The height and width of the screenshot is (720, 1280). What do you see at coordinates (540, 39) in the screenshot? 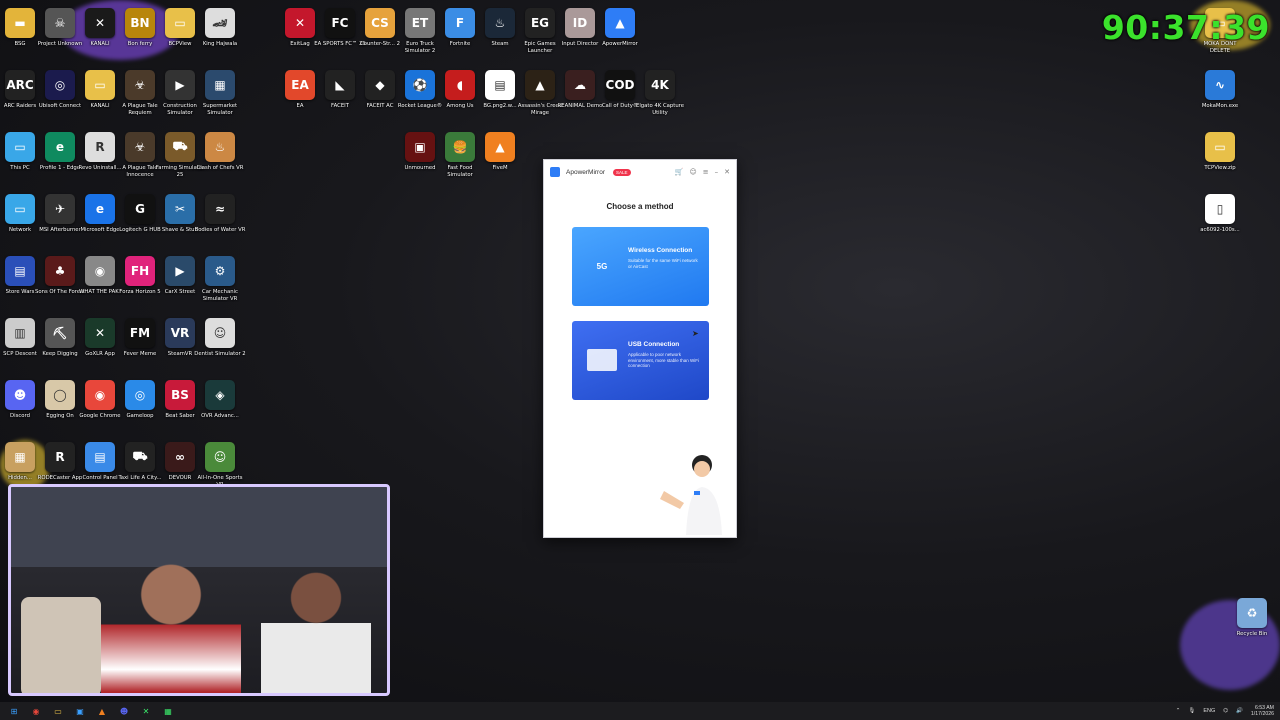
I see `desktop-icon: EG Epic Games Launcher` at bounding box center [540, 39].